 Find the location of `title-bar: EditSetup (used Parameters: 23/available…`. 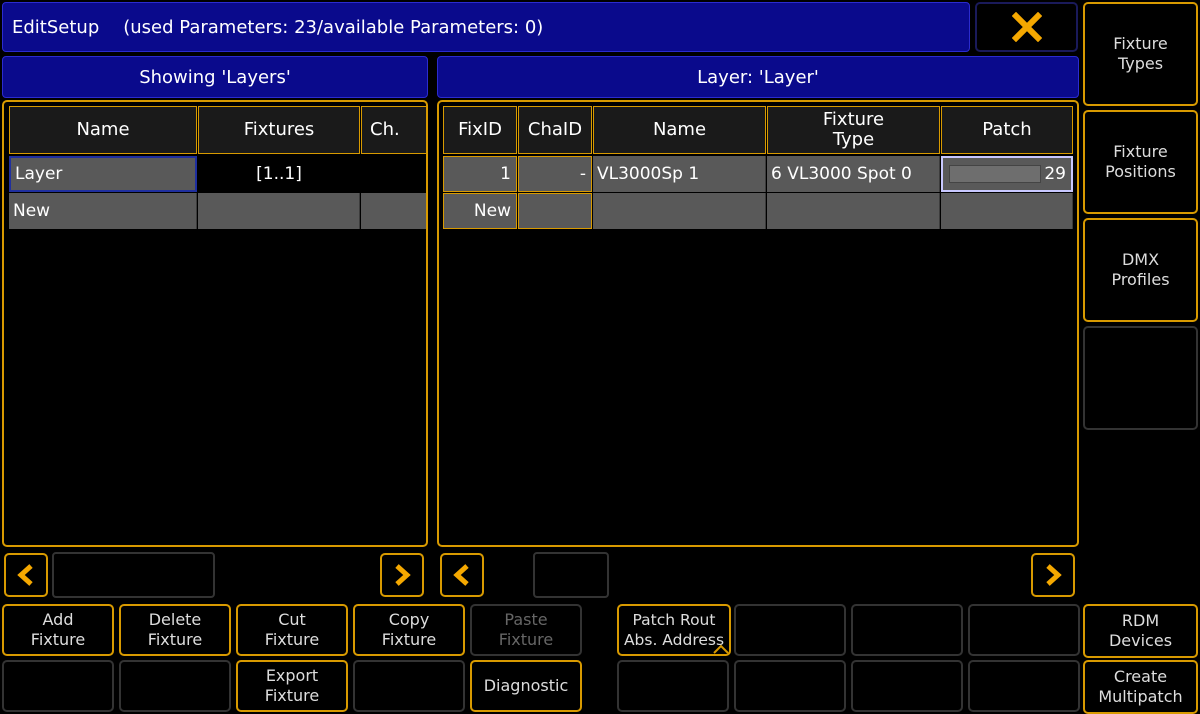

title-bar: EditSetup (used Parameters: 23/available… is located at coordinates (486, 27).